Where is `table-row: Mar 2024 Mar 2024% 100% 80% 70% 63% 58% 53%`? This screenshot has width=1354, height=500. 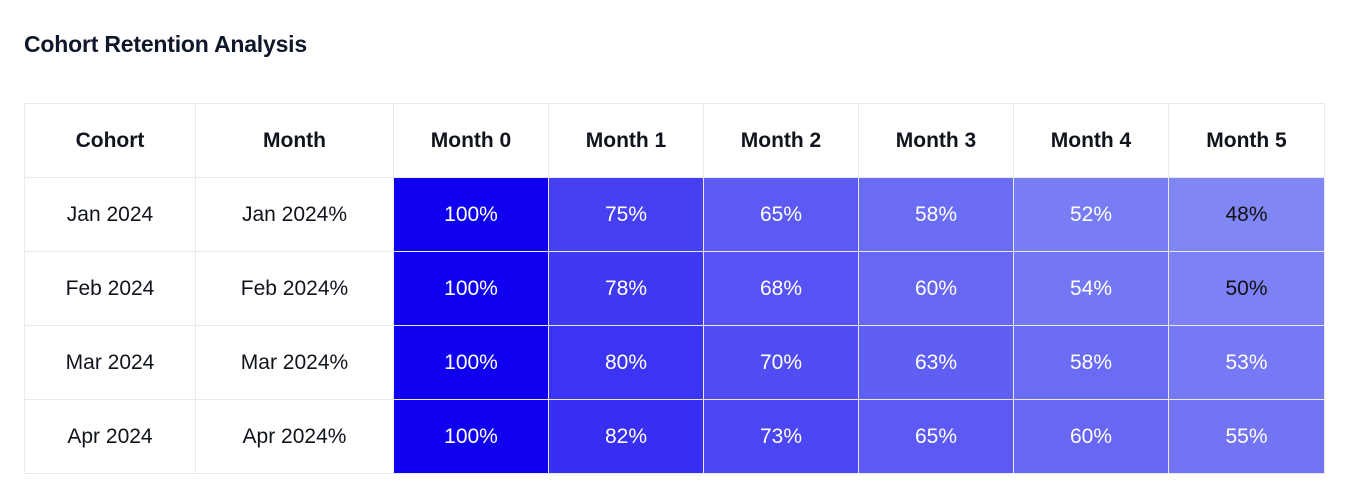
table-row: Mar 2024 Mar 2024% 100% 80% 70% 63% 58% 53% is located at coordinates (674, 362).